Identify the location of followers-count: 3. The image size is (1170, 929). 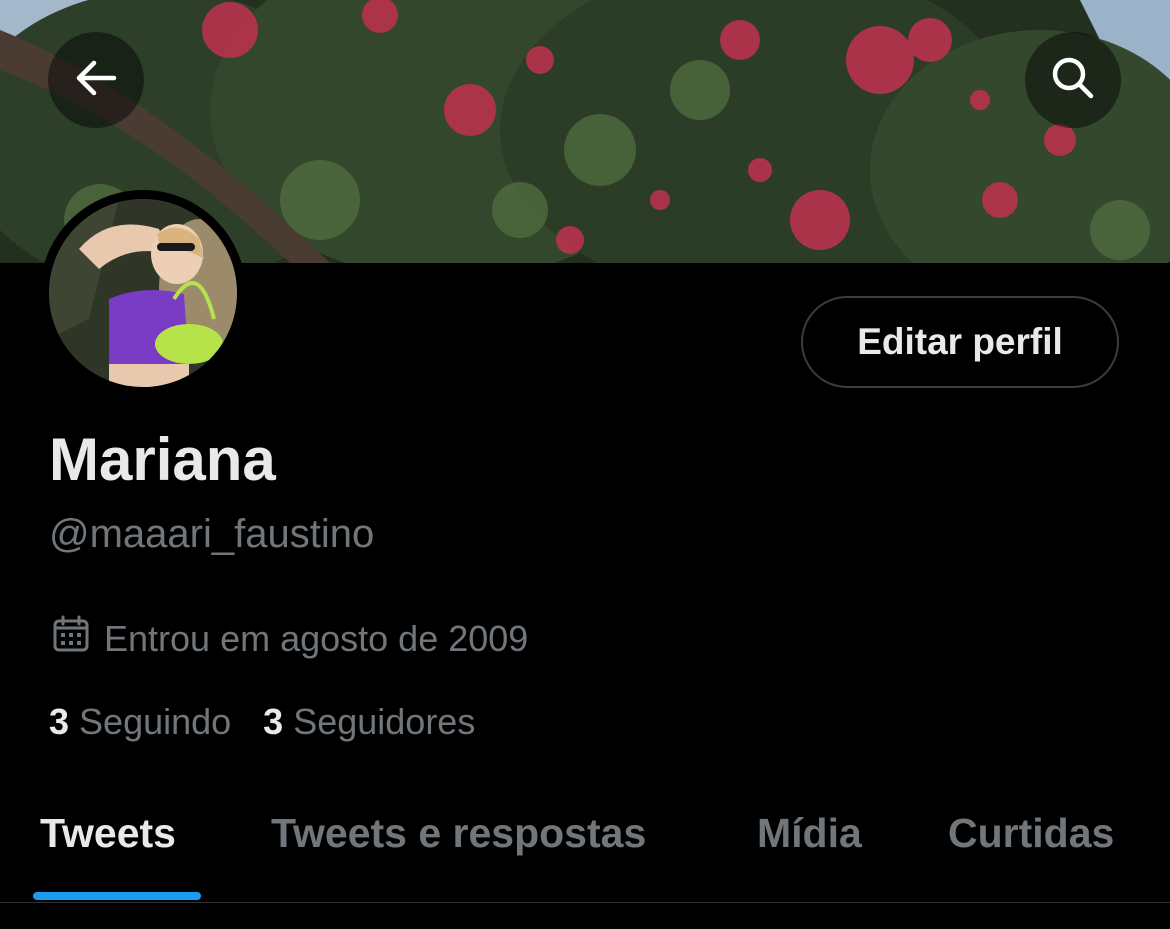
(273, 721).